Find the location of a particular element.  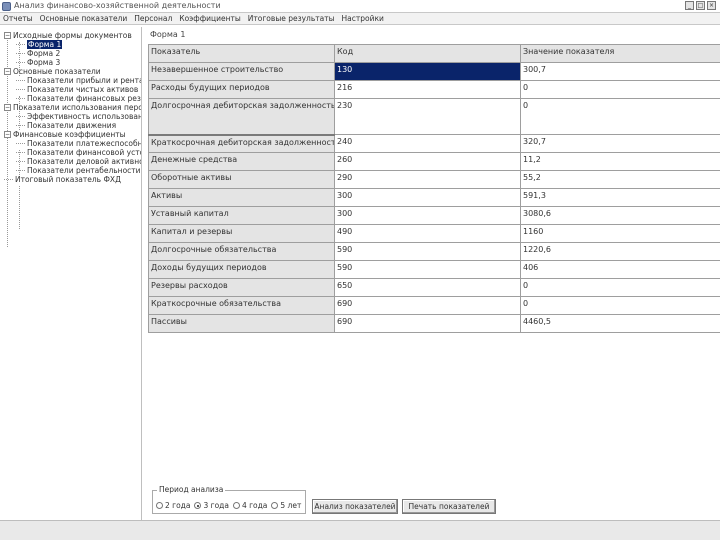

tree-item-solvency: Показатели платежеспособности is located at coordinates (78, 143).